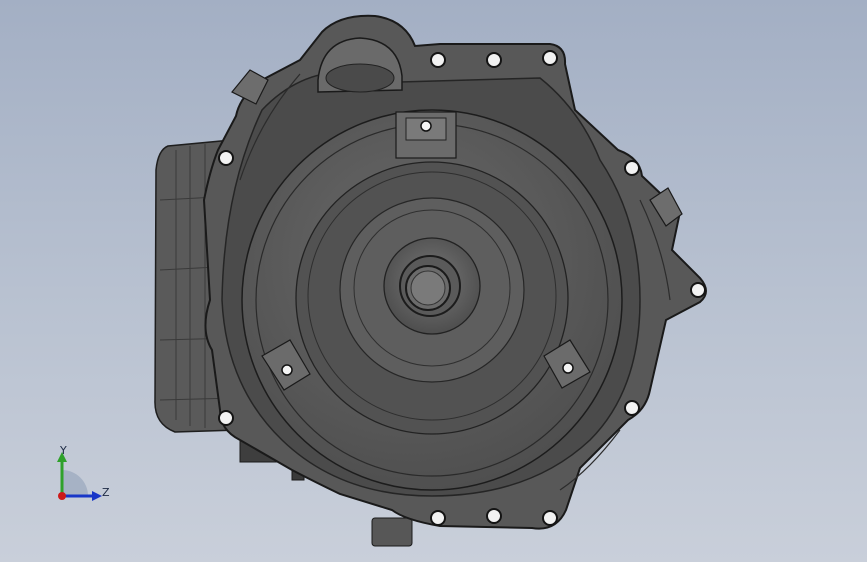 The image size is (867, 562). What do you see at coordinates (106, 492) in the screenshot?
I see `z-axis-label: Z` at bounding box center [106, 492].